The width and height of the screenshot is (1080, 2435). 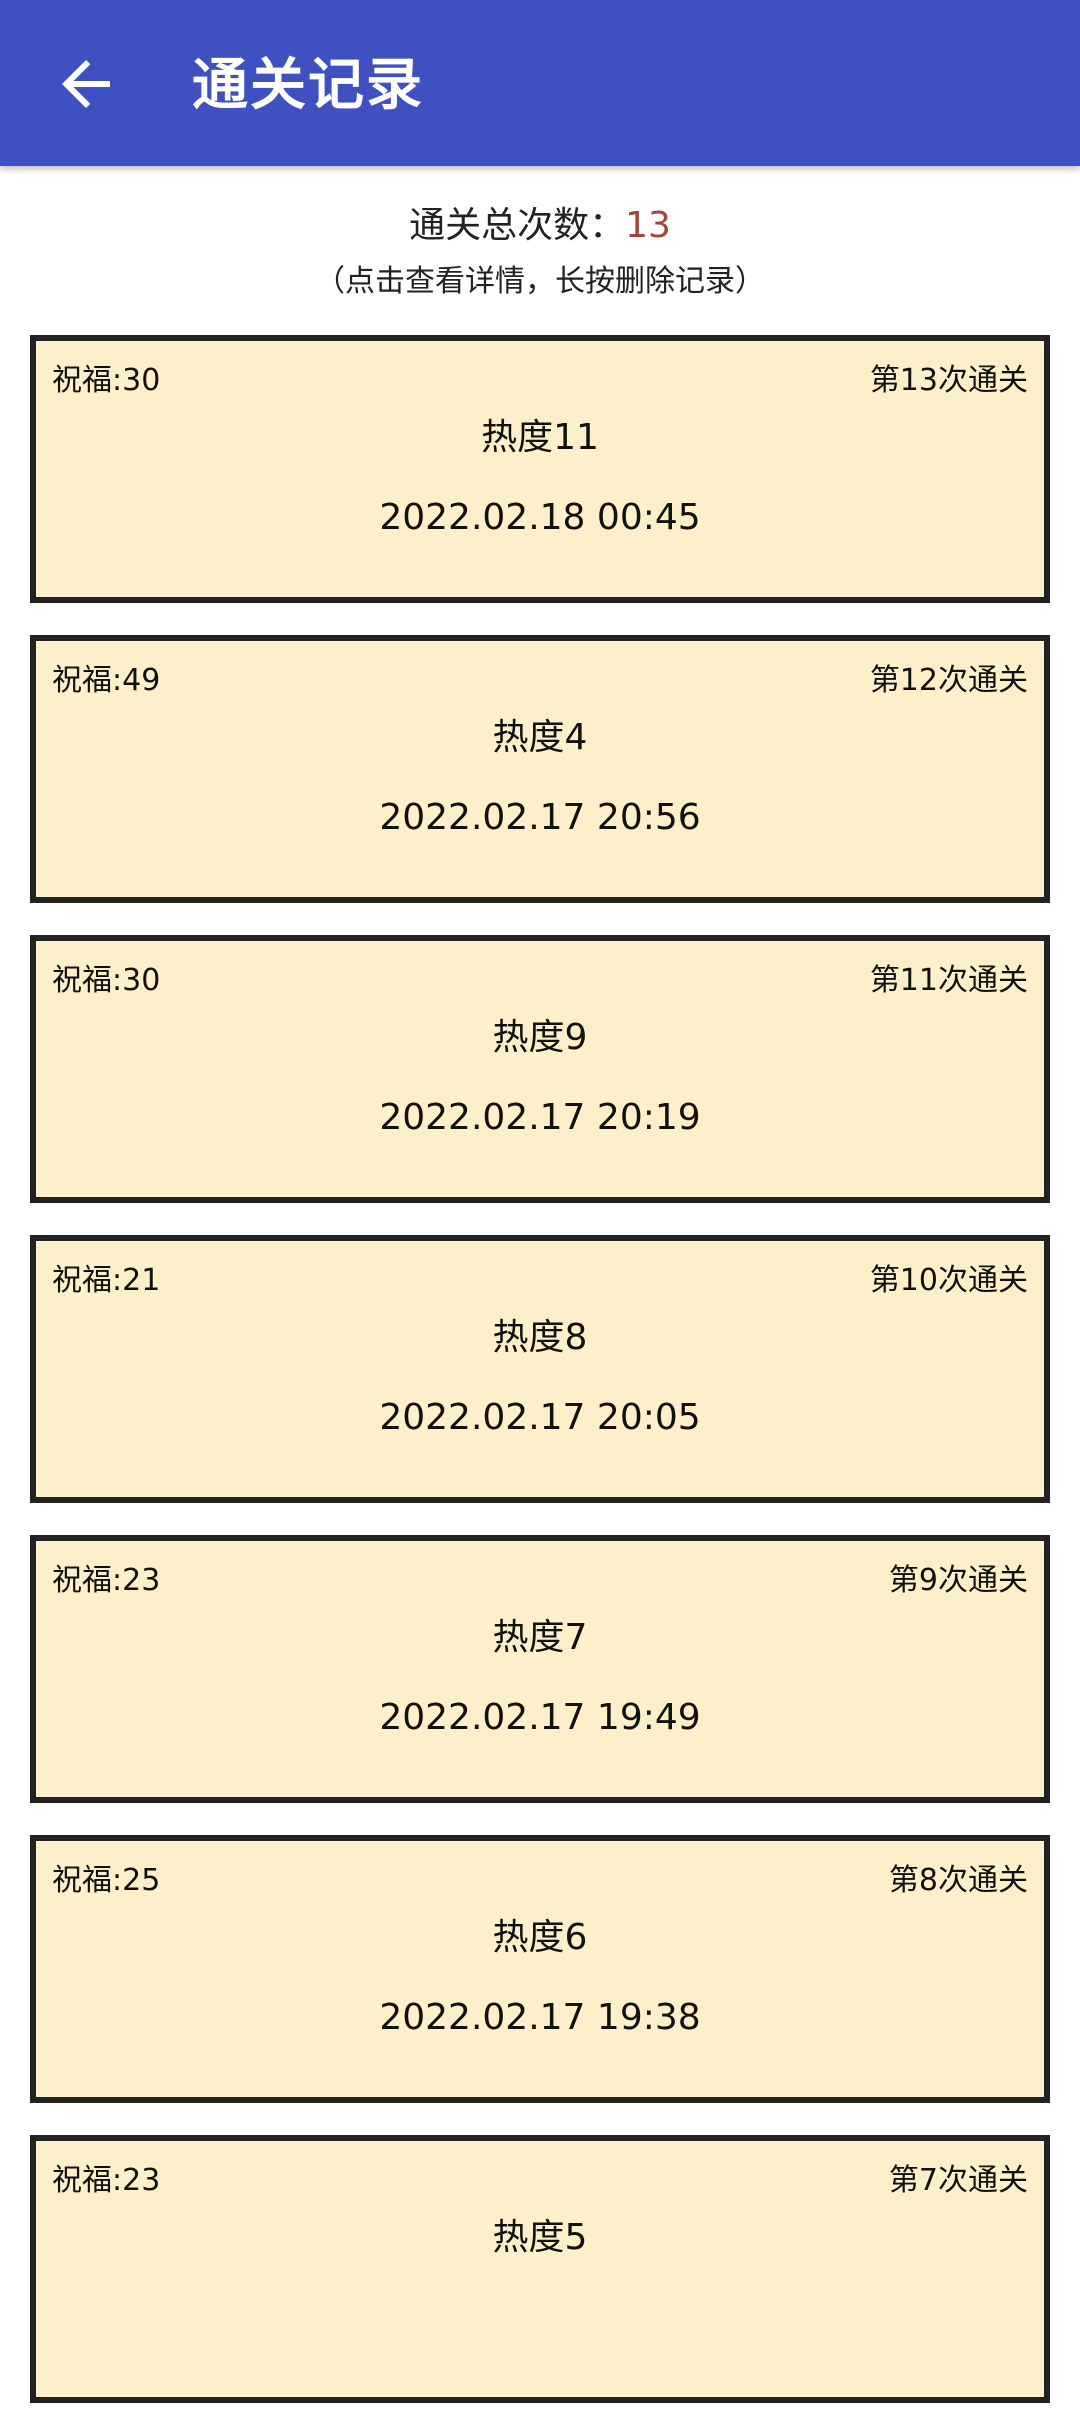 I want to click on back-button, so click(x=86, y=84).